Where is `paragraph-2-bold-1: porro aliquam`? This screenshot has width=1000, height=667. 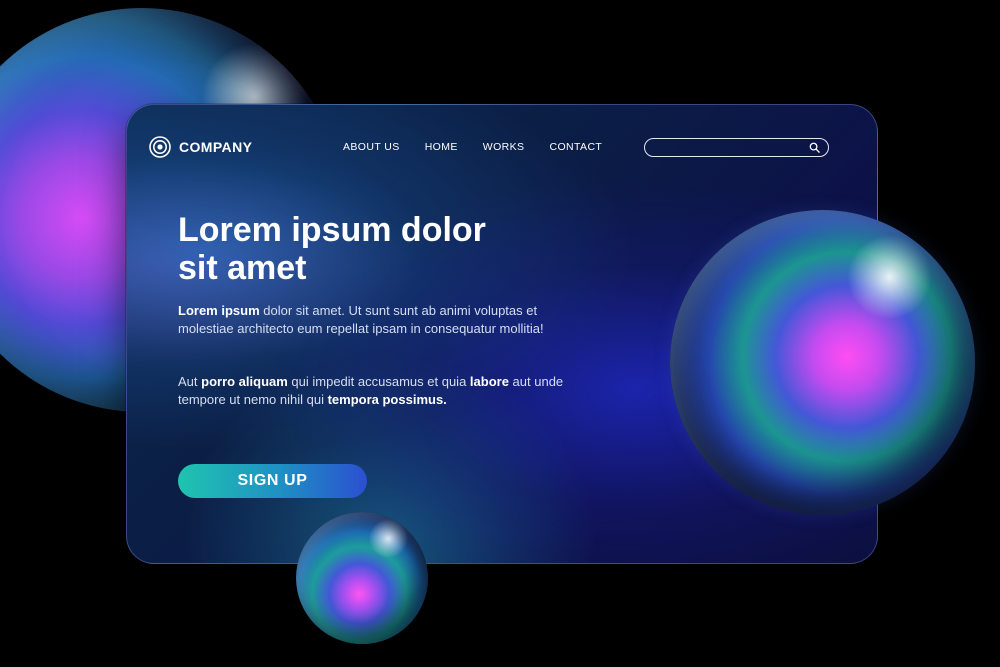 paragraph-2-bold-1: porro aliquam is located at coordinates (244, 381).